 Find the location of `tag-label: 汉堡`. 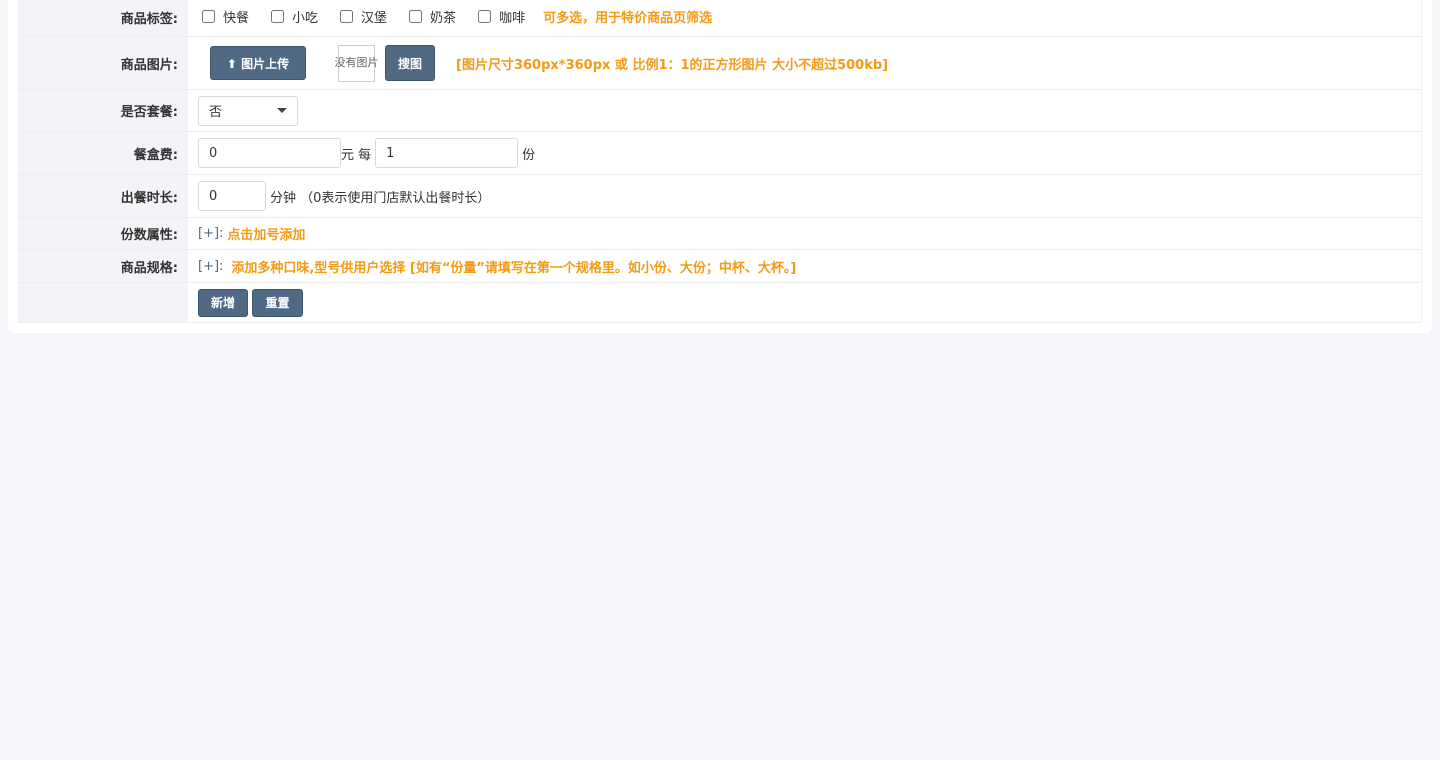

tag-label: 汉堡 is located at coordinates (374, 18).